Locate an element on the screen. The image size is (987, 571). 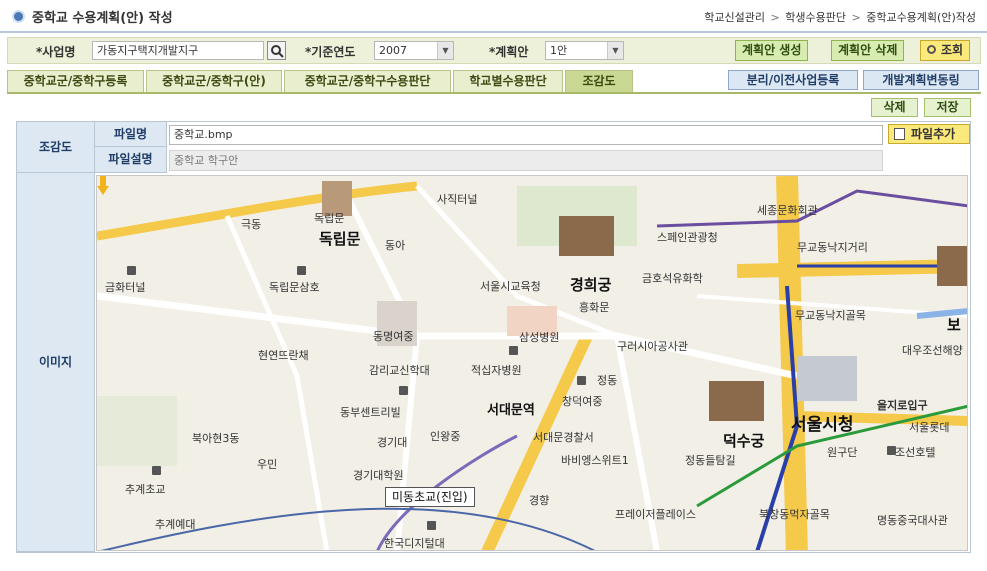
dev-plan-change-button: 개발계획변동링 is located at coordinates (921, 80).